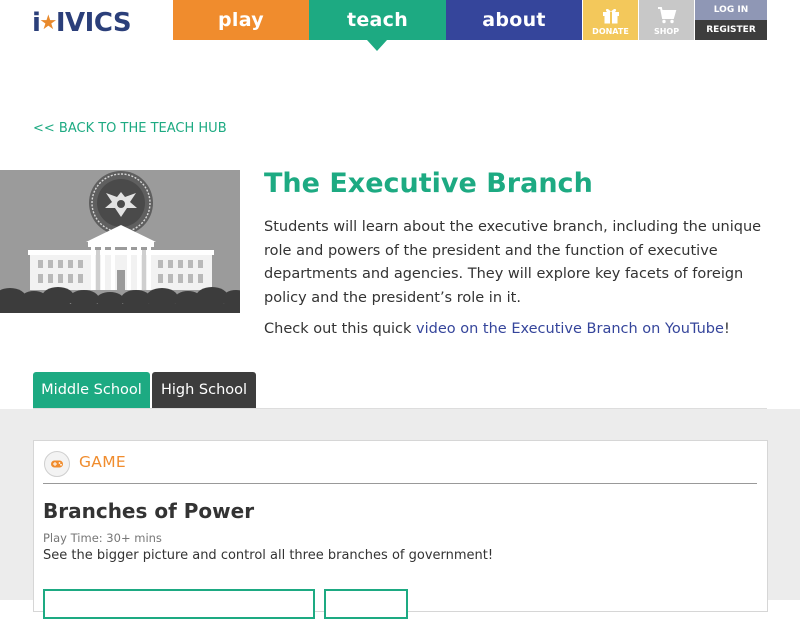 This screenshot has width=800, height=619. What do you see at coordinates (57, 464) in the screenshot?
I see `gamepad-icon` at bounding box center [57, 464].